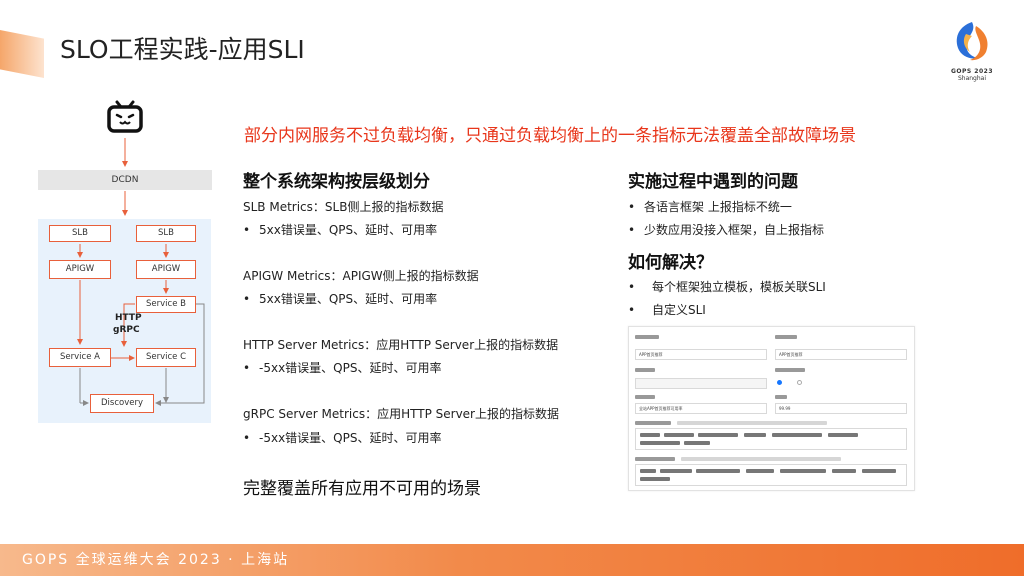  I want to click on solution-heading: 如何解决？, so click(670, 263).